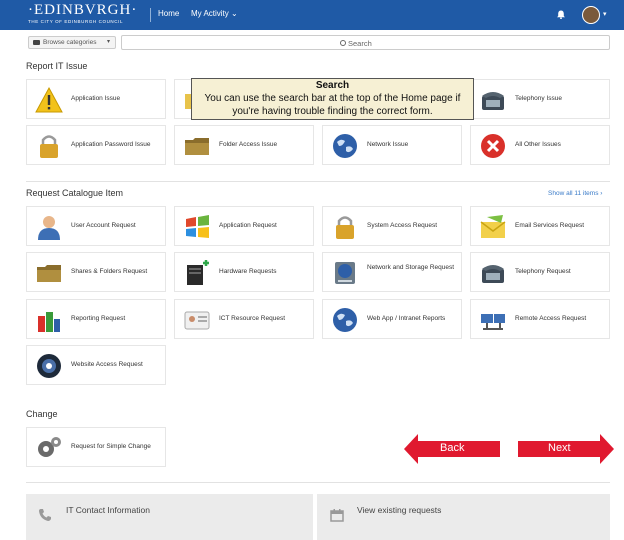 The width and height of the screenshot is (624, 540). Describe the element at coordinates (197, 320) in the screenshot. I see `id-card-icon` at that location.